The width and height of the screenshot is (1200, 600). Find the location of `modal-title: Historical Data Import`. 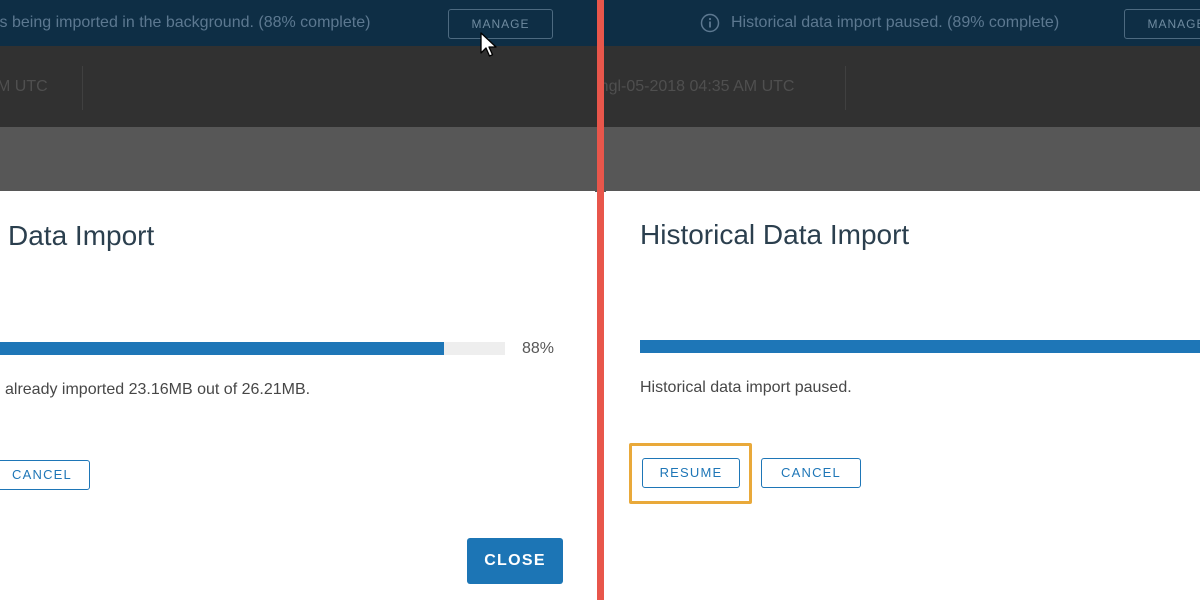

modal-title: Historical Data Import is located at coordinates (775, 234).